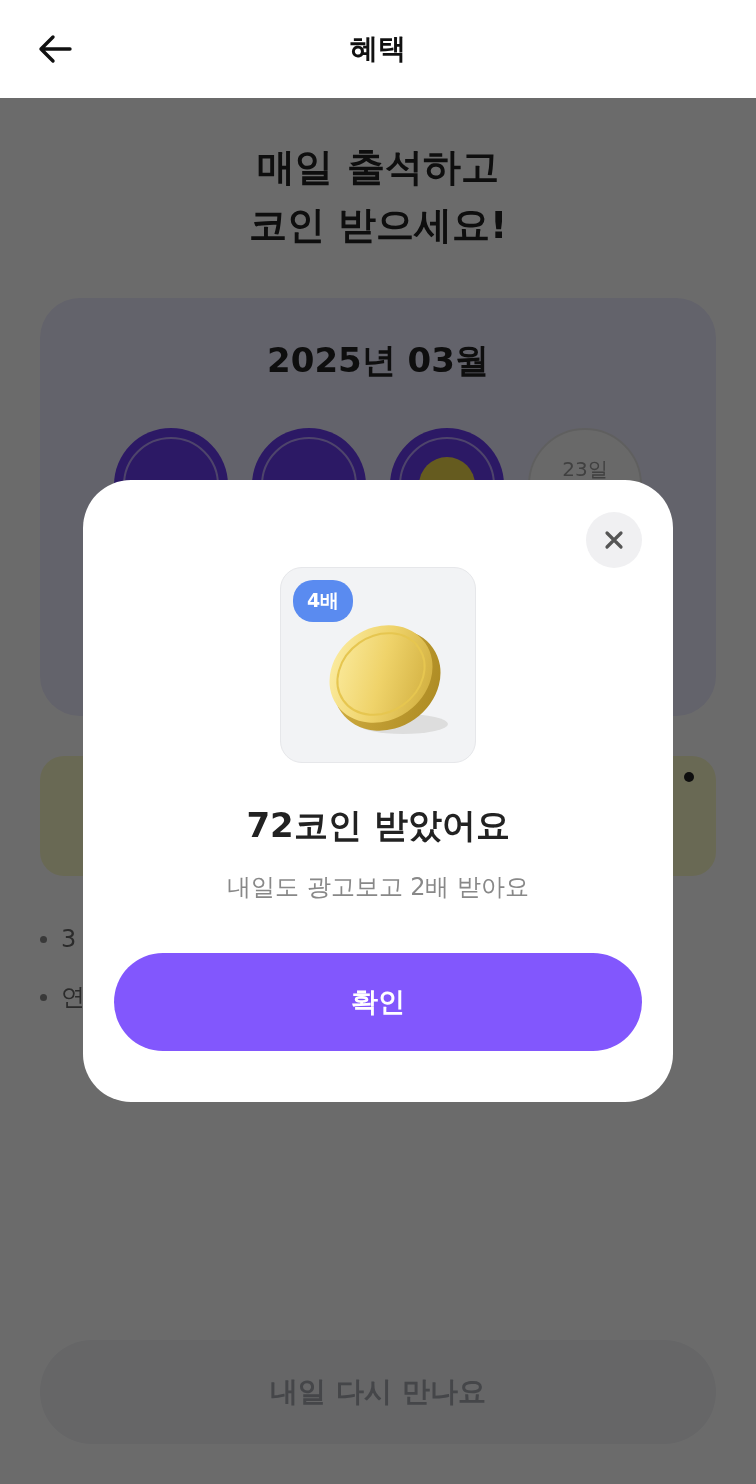 This screenshot has width=756, height=1484. What do you see at coordinates (378, 825) in the screenshot?
I see `dialog-title: 72코인 받았어요` at bounding box center [378, 825].